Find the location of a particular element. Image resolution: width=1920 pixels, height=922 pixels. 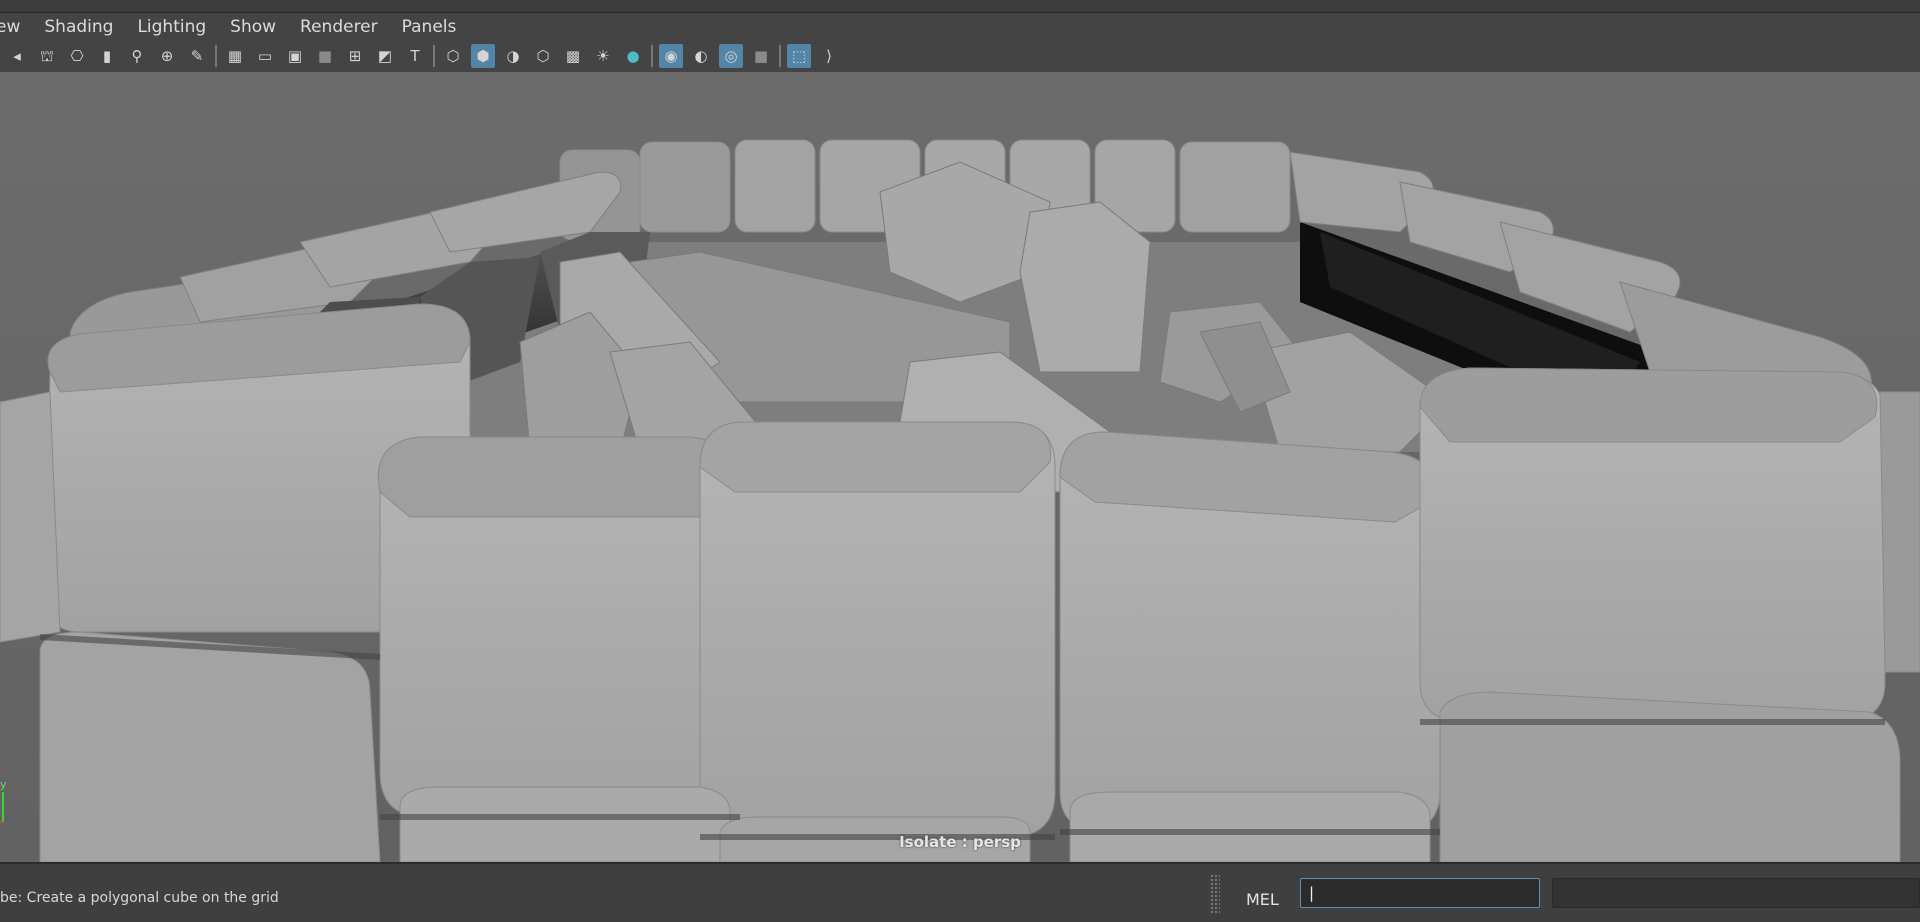

isolate-label: Isolate : persp is located at coordinates (960, 842).